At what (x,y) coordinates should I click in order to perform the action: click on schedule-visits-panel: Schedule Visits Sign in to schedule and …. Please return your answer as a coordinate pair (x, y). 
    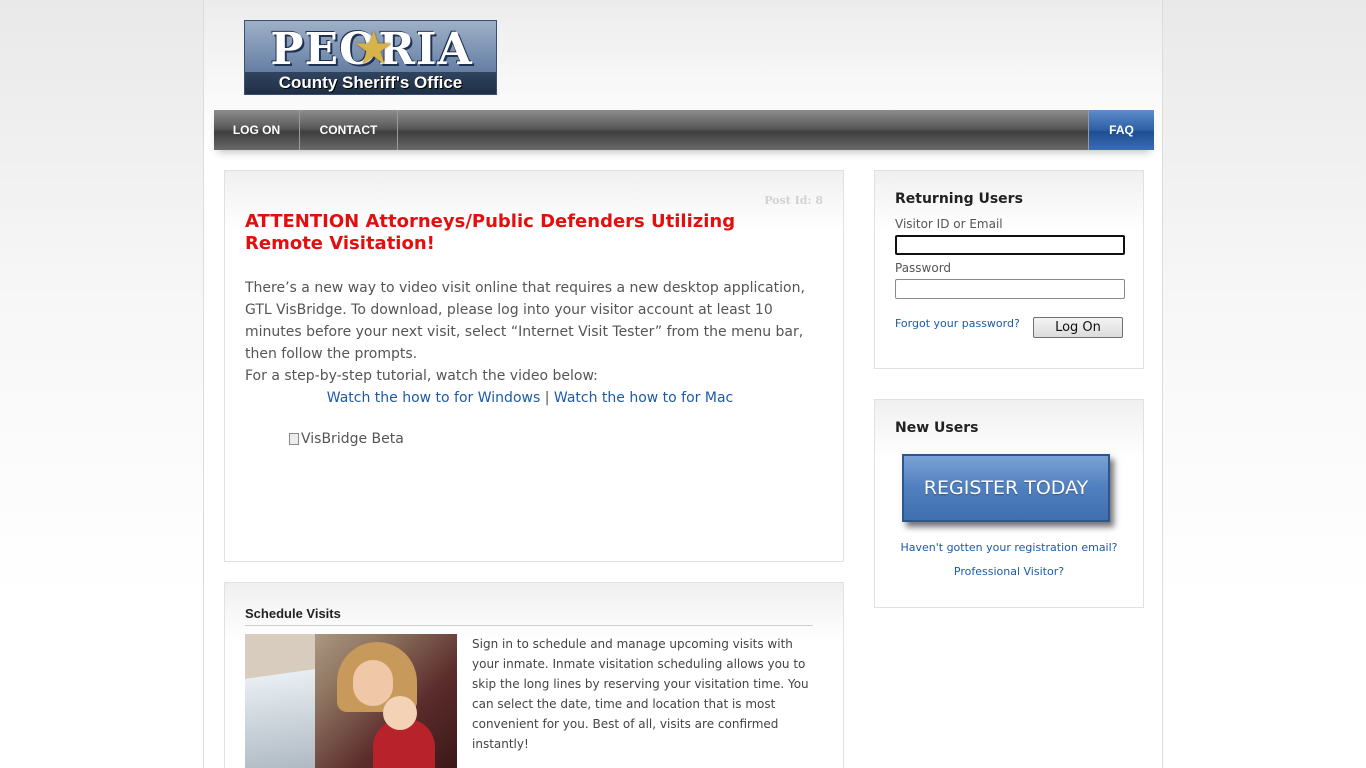
    Looking at the image, I should click on (534, 675).